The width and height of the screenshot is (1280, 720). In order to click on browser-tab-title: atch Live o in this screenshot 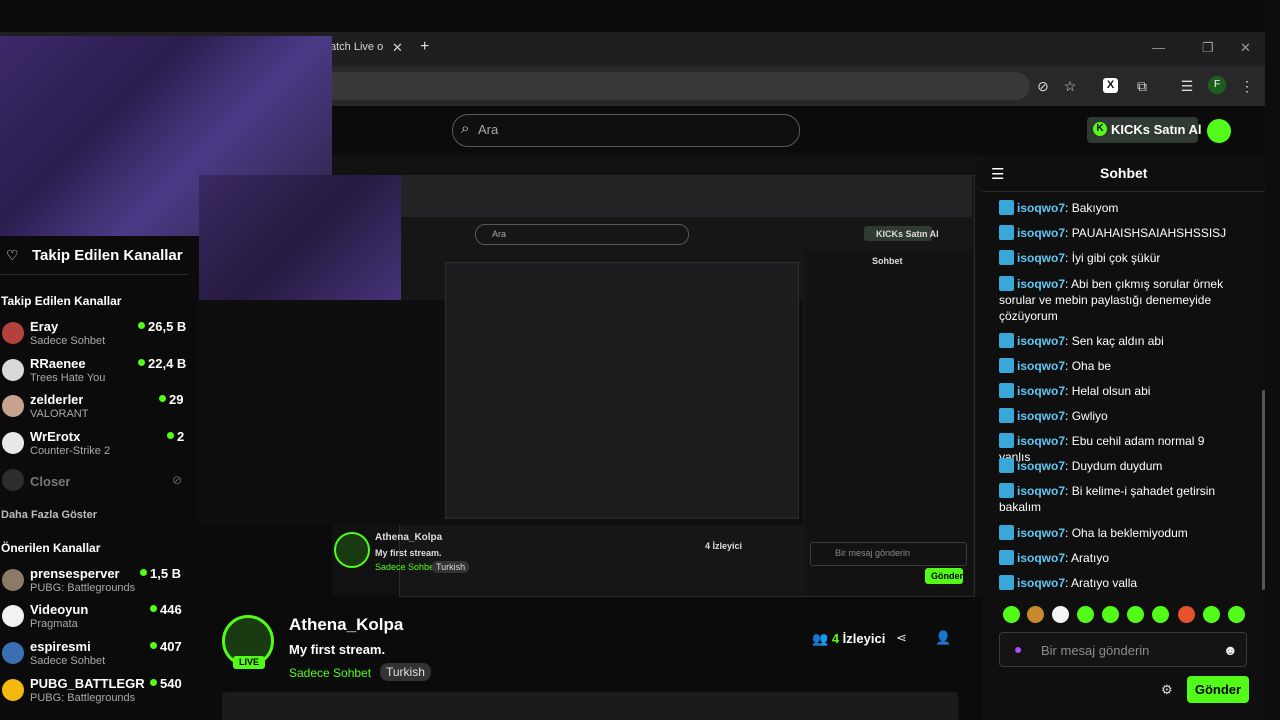, I will do `click(356, 47)`.